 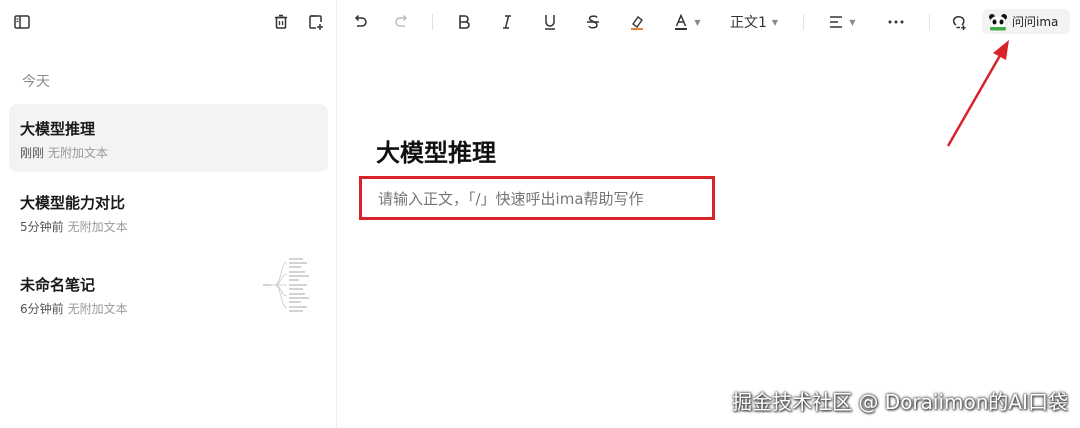 What do you see at coordinates (22, 22) in the screenshot?
I see `sidebar-toggle-icon` at bounding box center [22, 22].